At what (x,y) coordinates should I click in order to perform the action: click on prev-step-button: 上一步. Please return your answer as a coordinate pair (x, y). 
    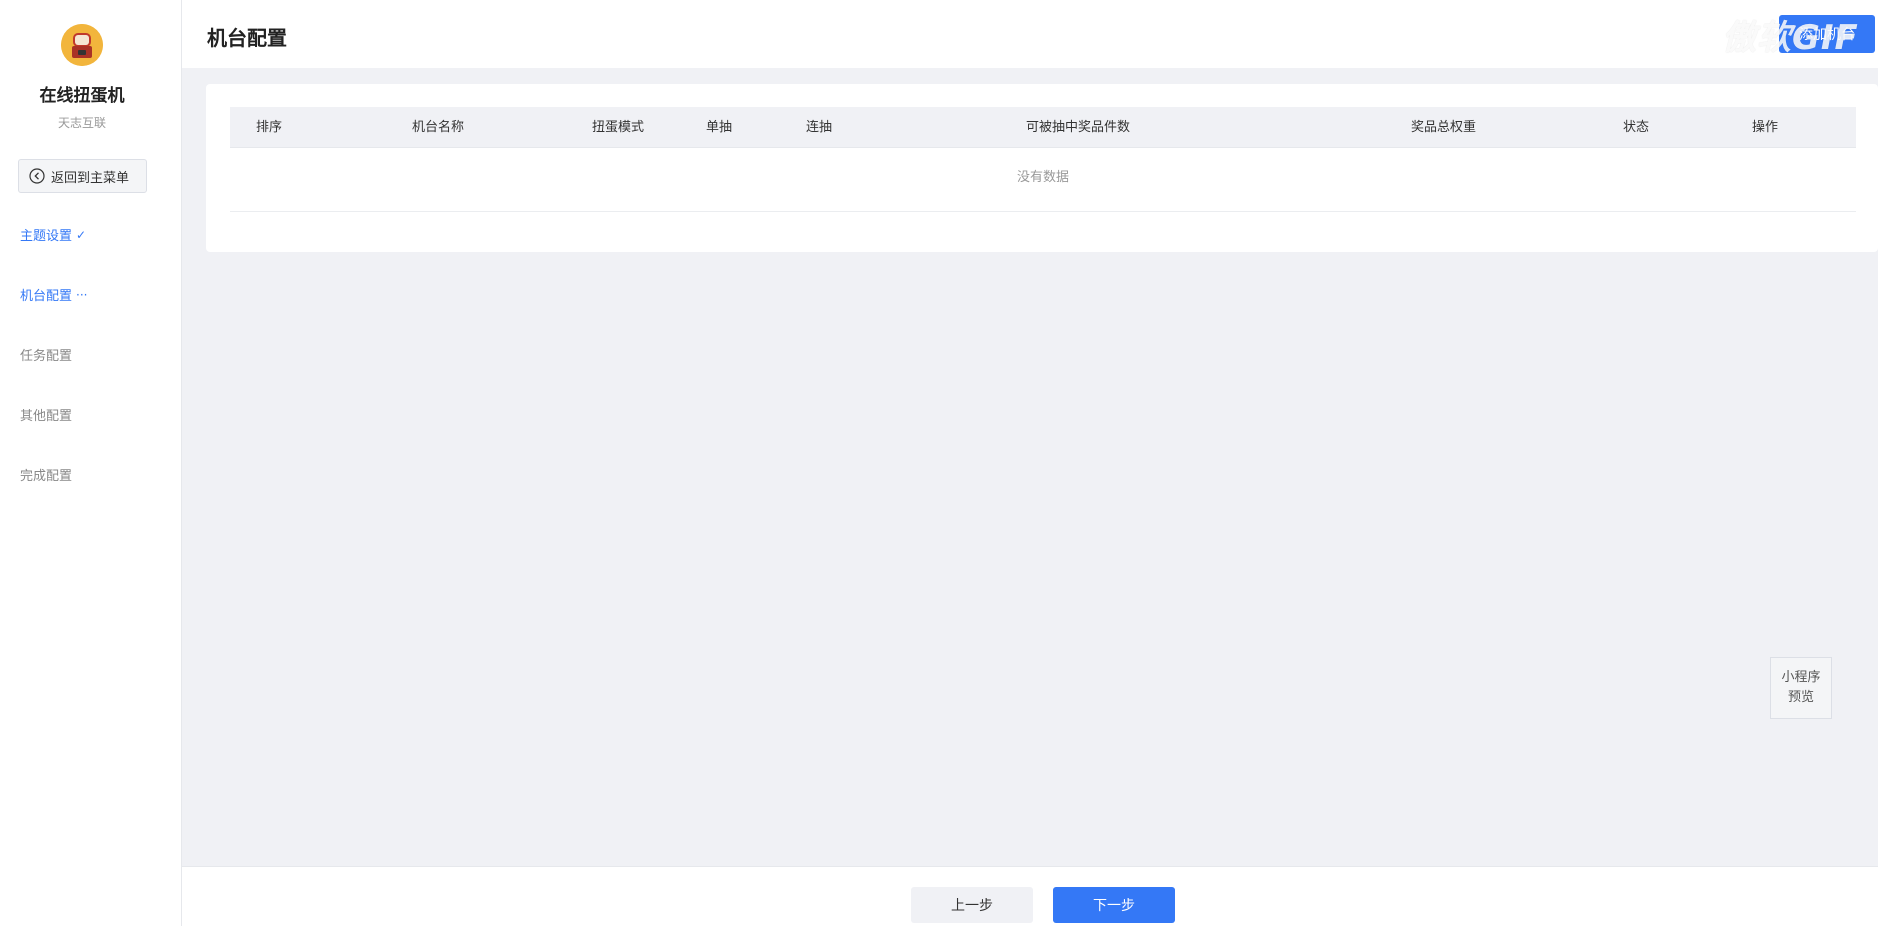
    Looking at the image, I should click on (972, 905).